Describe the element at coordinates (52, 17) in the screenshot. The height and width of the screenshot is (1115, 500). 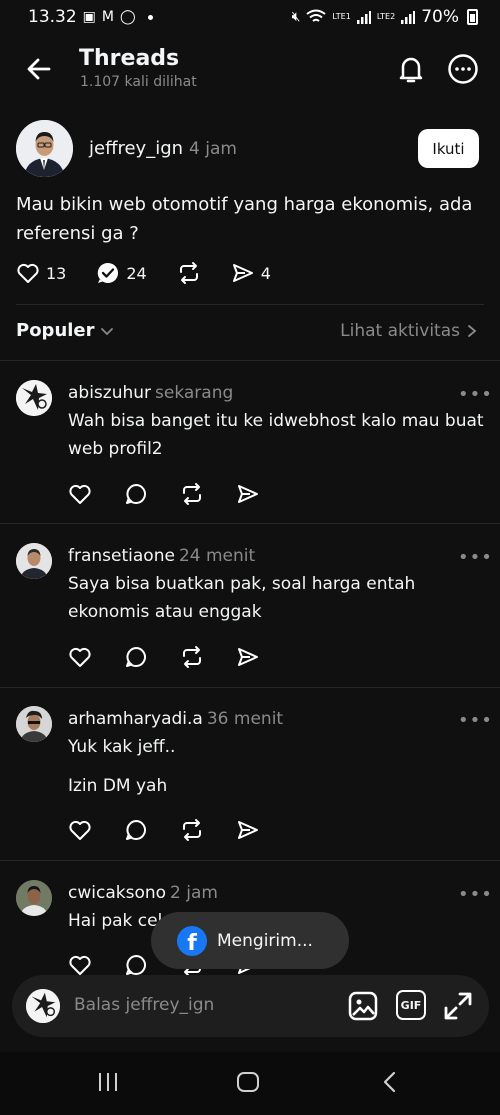
I see `status-time: 13.32` at that location.